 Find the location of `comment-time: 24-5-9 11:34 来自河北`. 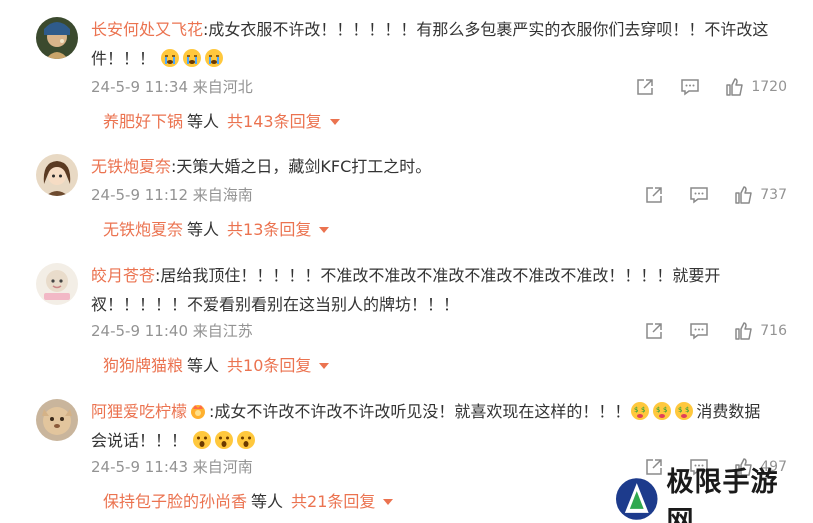

comment-time: 24-5-9 11:34 来自河北 is located at coordinates (172, 87).